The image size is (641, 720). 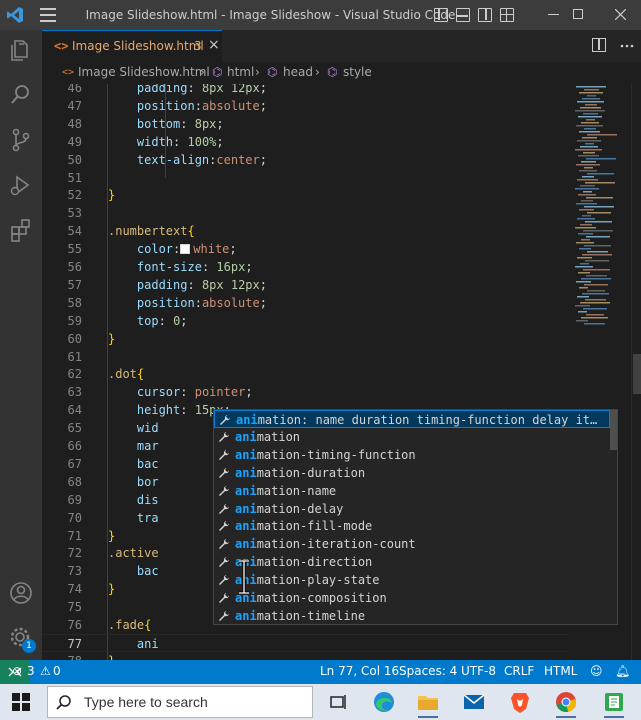 What do you see at coordinates (412, 544) in the screenshot?
I see `suggestion-item: animation-iteration-count` at bounding box center [412, 544].